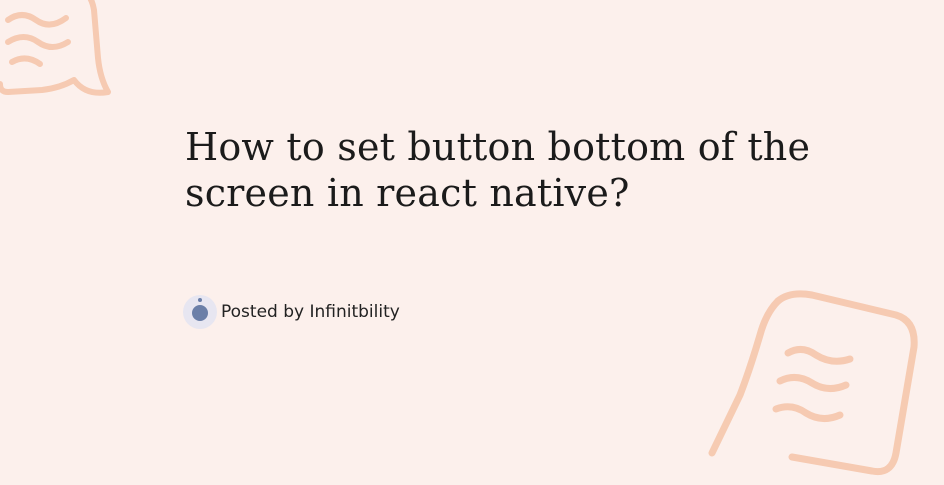  I want to click on avatar-icon, so click(200, 312).